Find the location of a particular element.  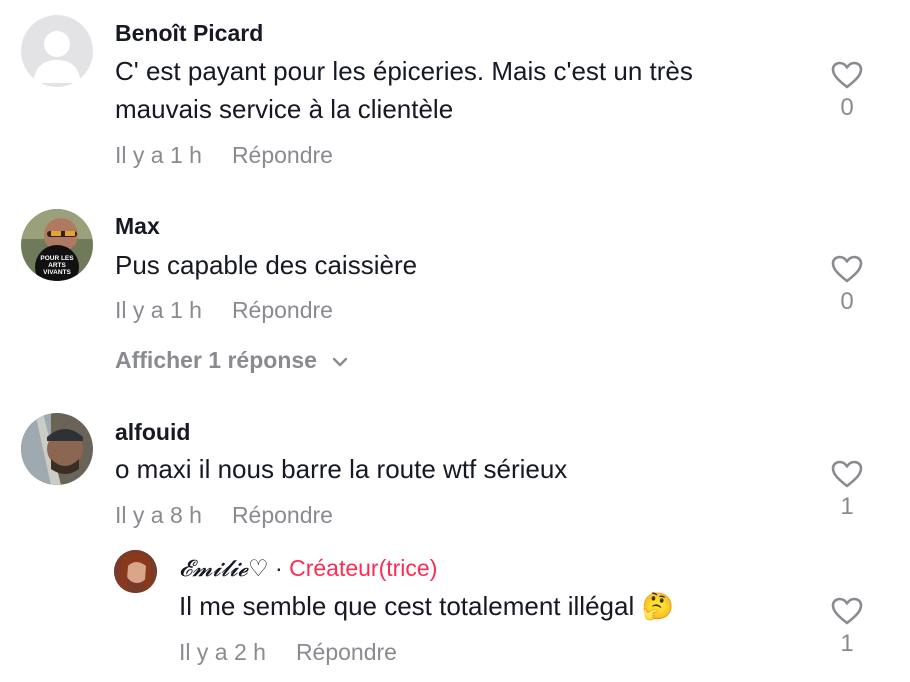

view-replies-button: Afficher 1 réponse is located at coordinates (232, 360).